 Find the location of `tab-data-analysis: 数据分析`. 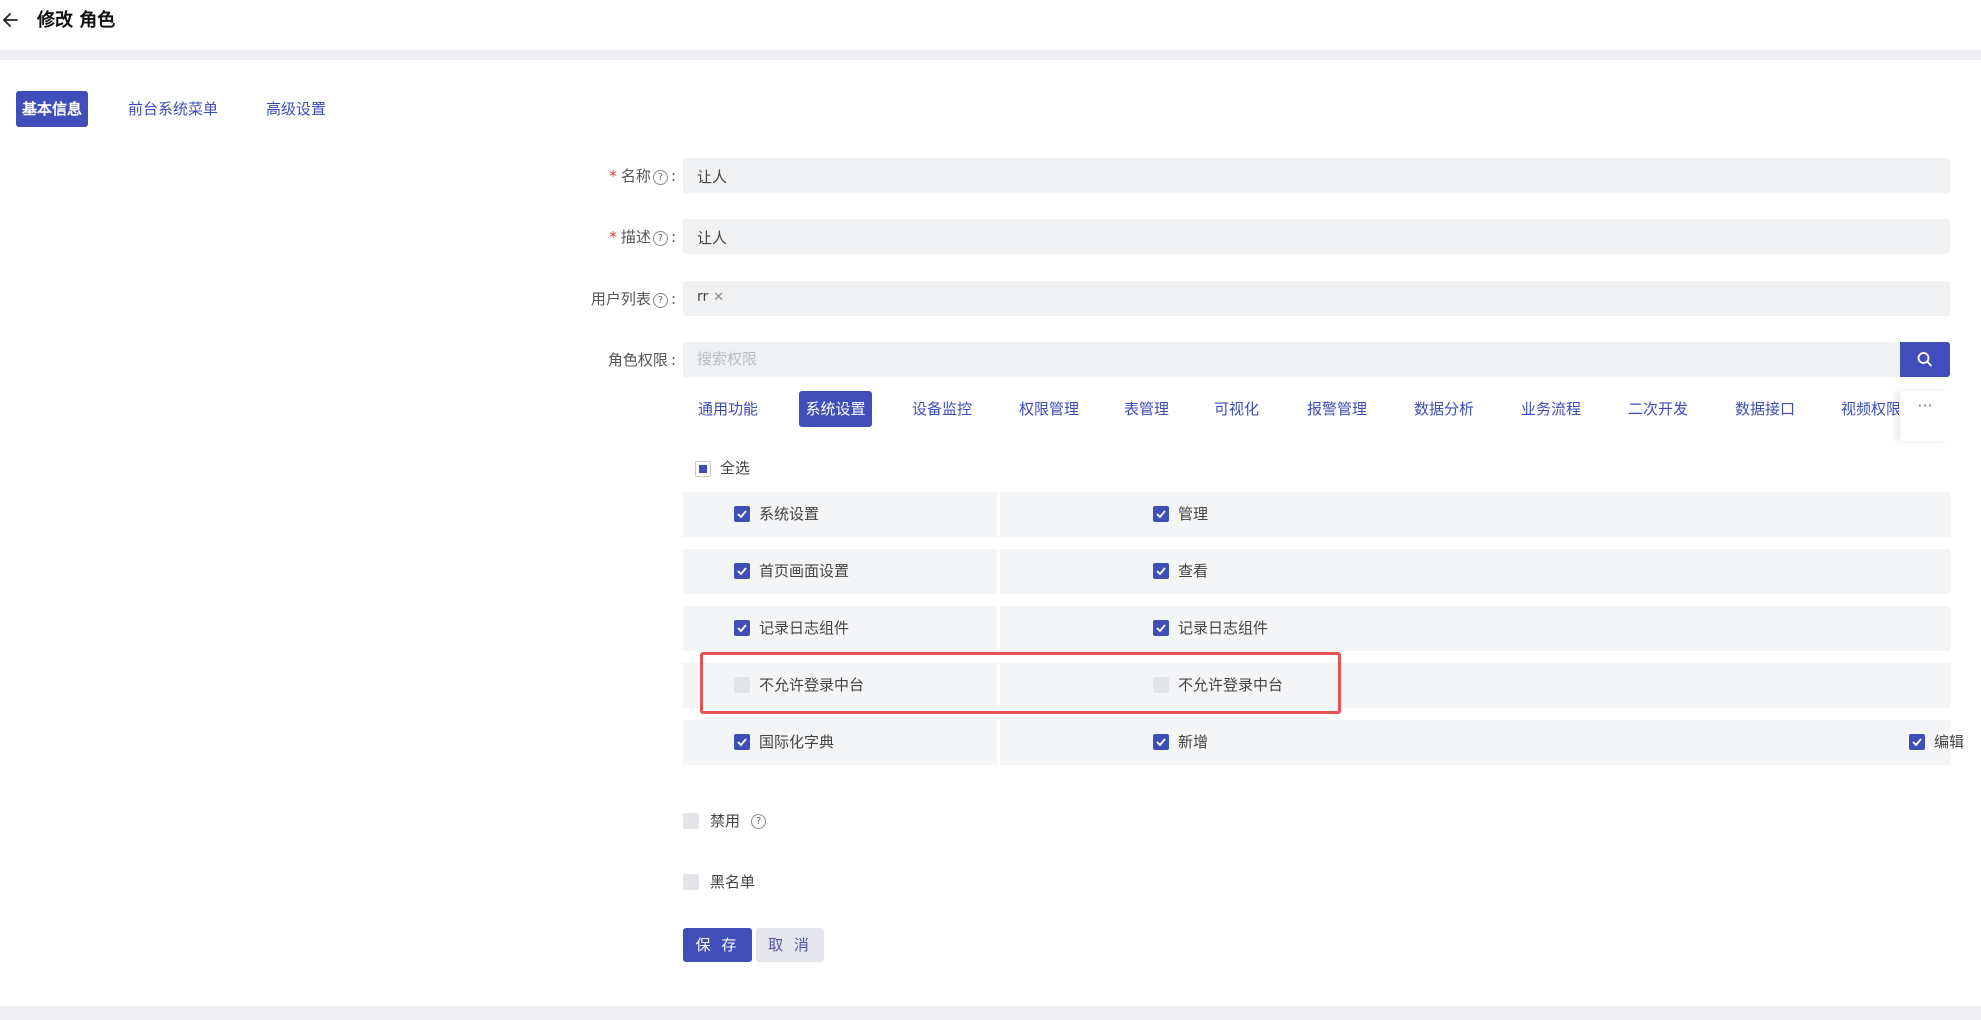

tab-data-analysis: 数据分析 is located at coordinates (1444, 409).